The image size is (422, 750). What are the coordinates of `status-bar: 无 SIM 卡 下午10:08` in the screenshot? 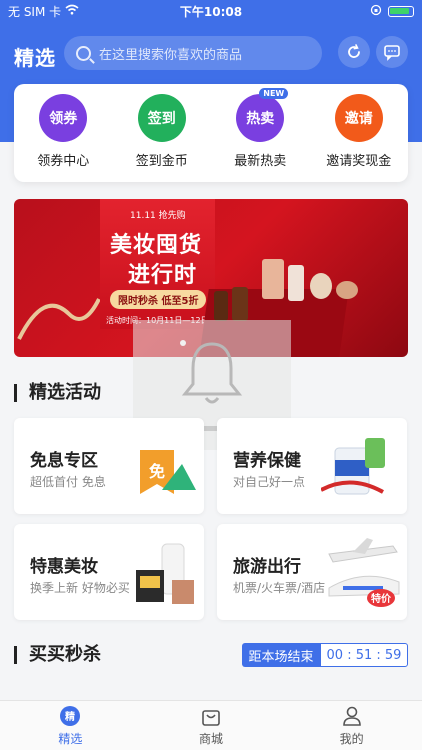 It's located at (211, 11).